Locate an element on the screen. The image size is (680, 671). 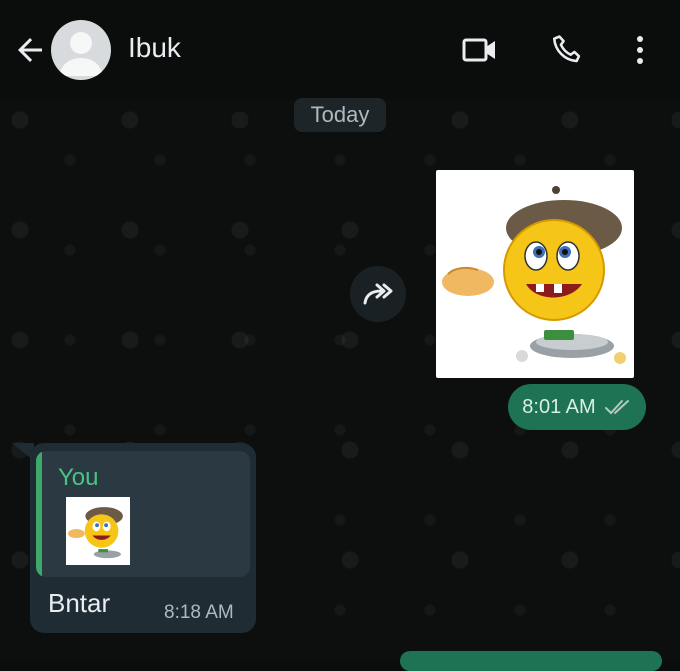
received-time: 8:18 AM is located at coordinates (199, 612).